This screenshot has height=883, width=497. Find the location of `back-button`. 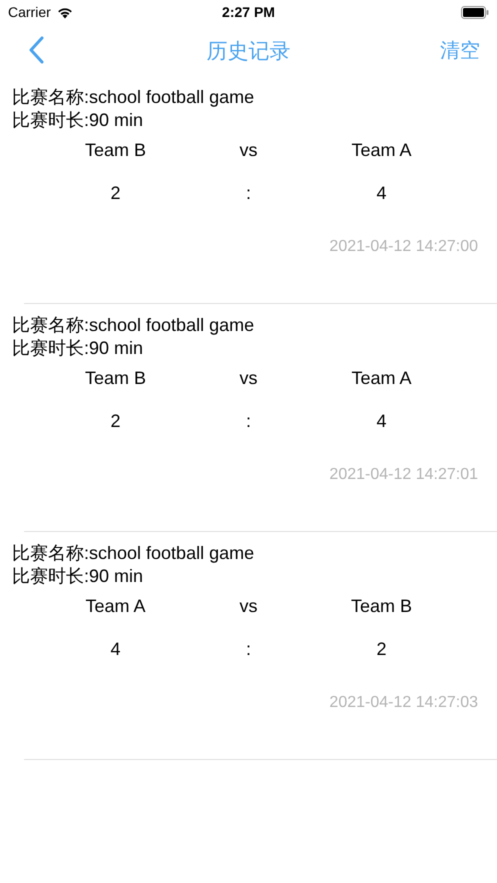

back-button is located at coordinates (36, 50).